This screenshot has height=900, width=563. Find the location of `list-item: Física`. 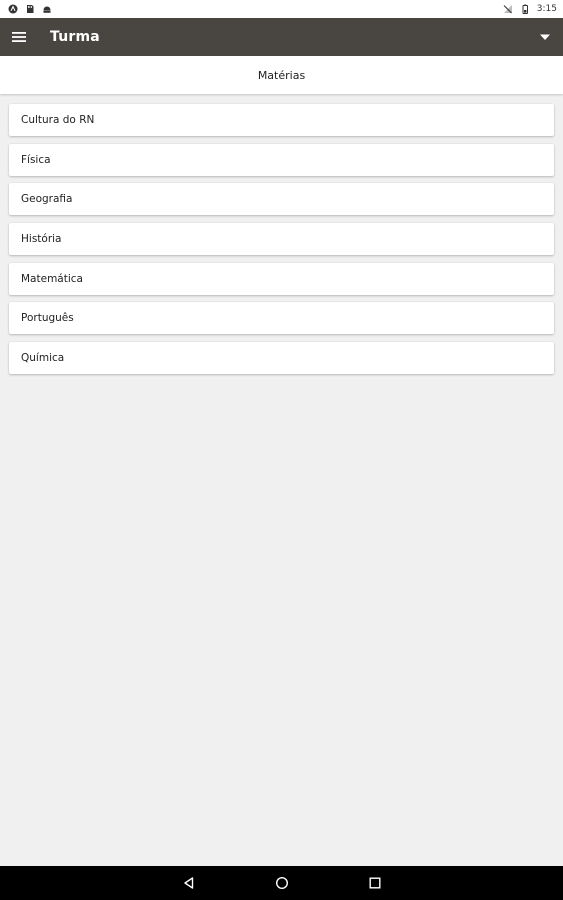

list-item: Física is located at coordinates (281, 159).